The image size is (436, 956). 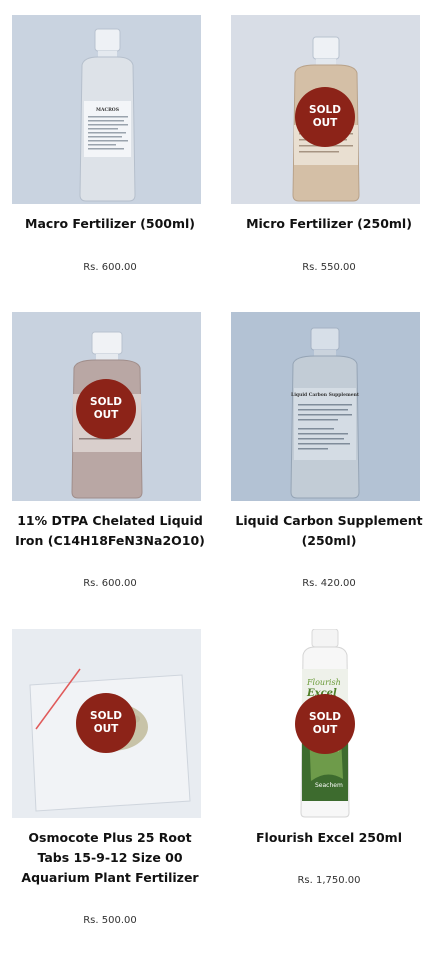 What do you see at coordinates (329, 880) in the screenshot?
I see `product-price: Rs. 1,750.00` at bounding box center [329, 880].